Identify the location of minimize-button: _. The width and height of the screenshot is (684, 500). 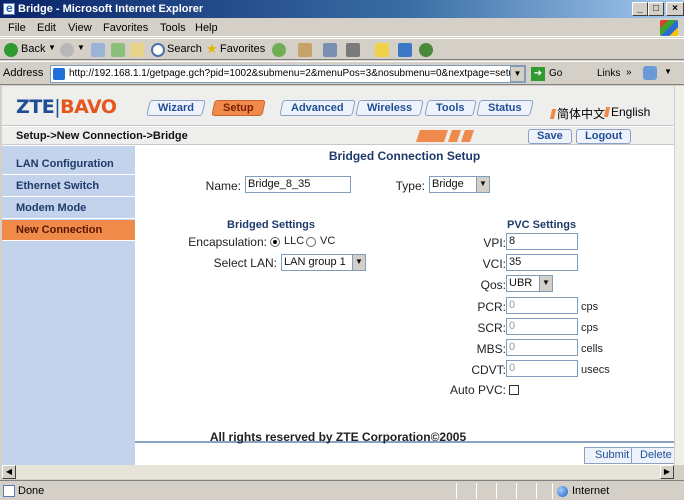
(640, 9).